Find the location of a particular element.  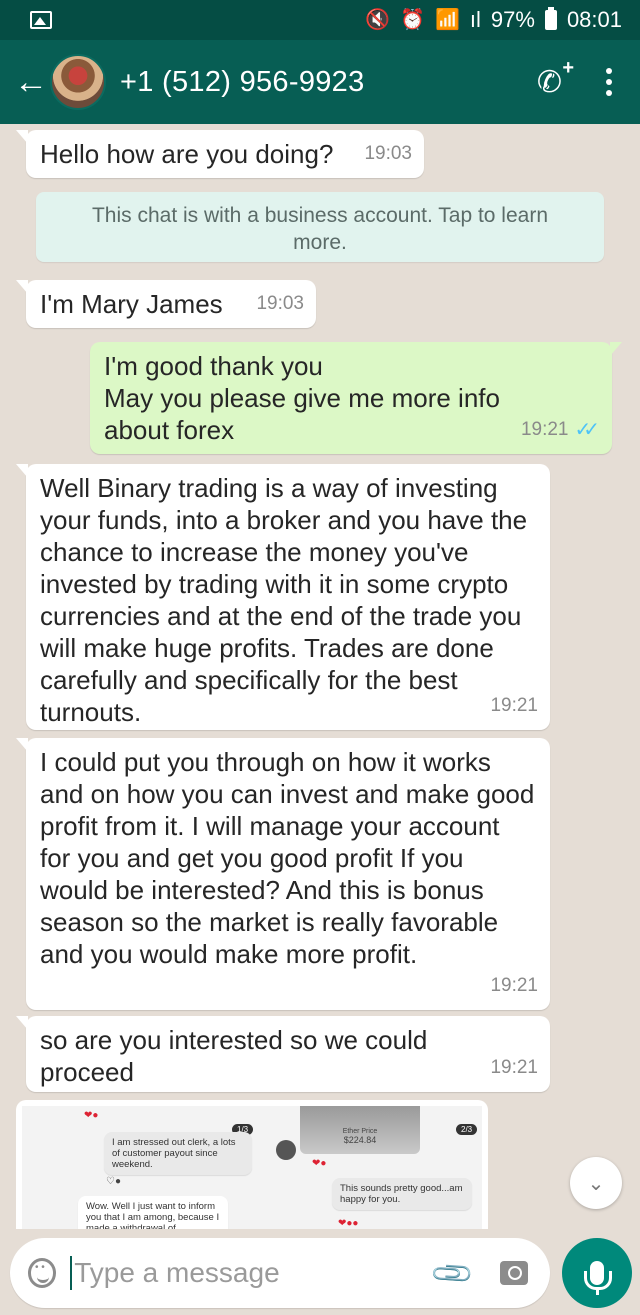

chat-header: ← +1 (512) 956-9923 ✆ is located at coordinates (320, 82).